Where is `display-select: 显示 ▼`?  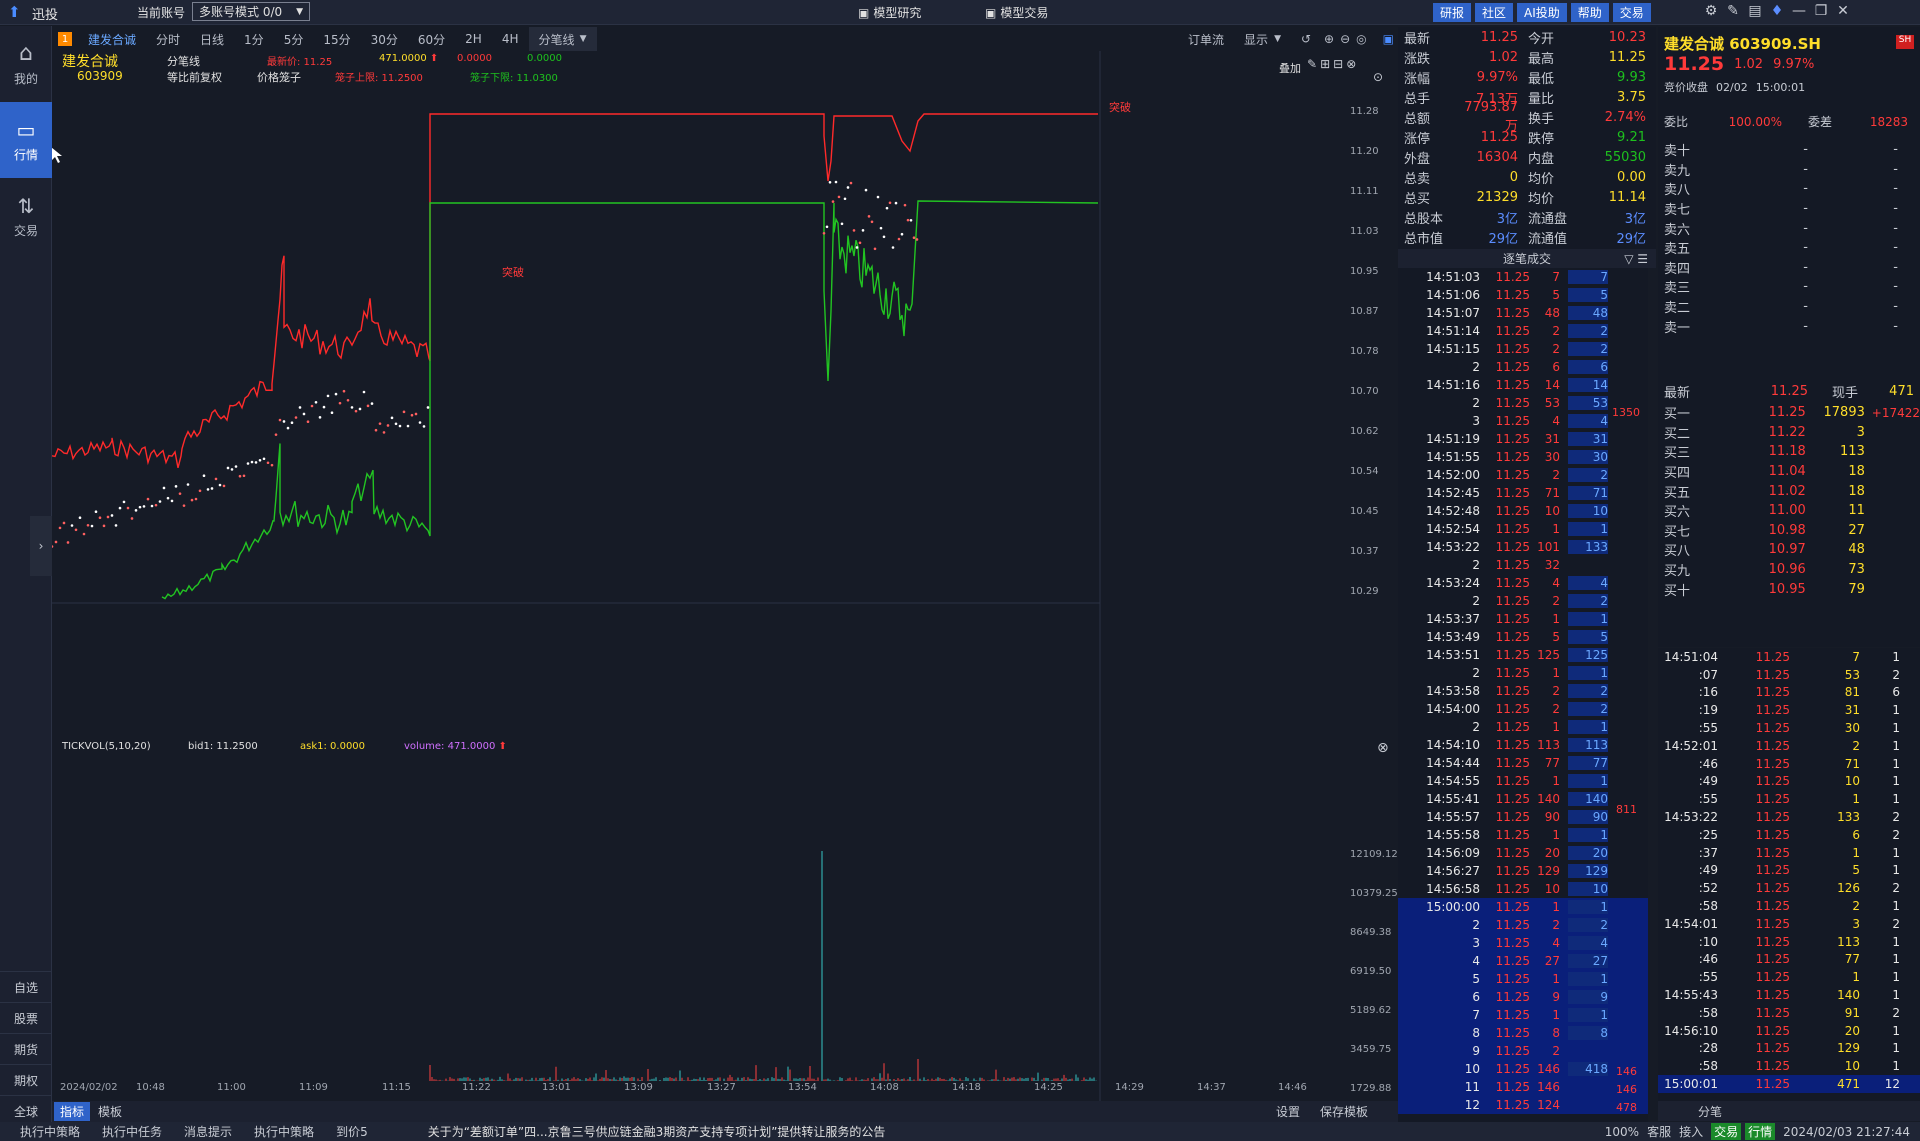 display-select: 显示 ▼ is located at coordinates (1262, 39).